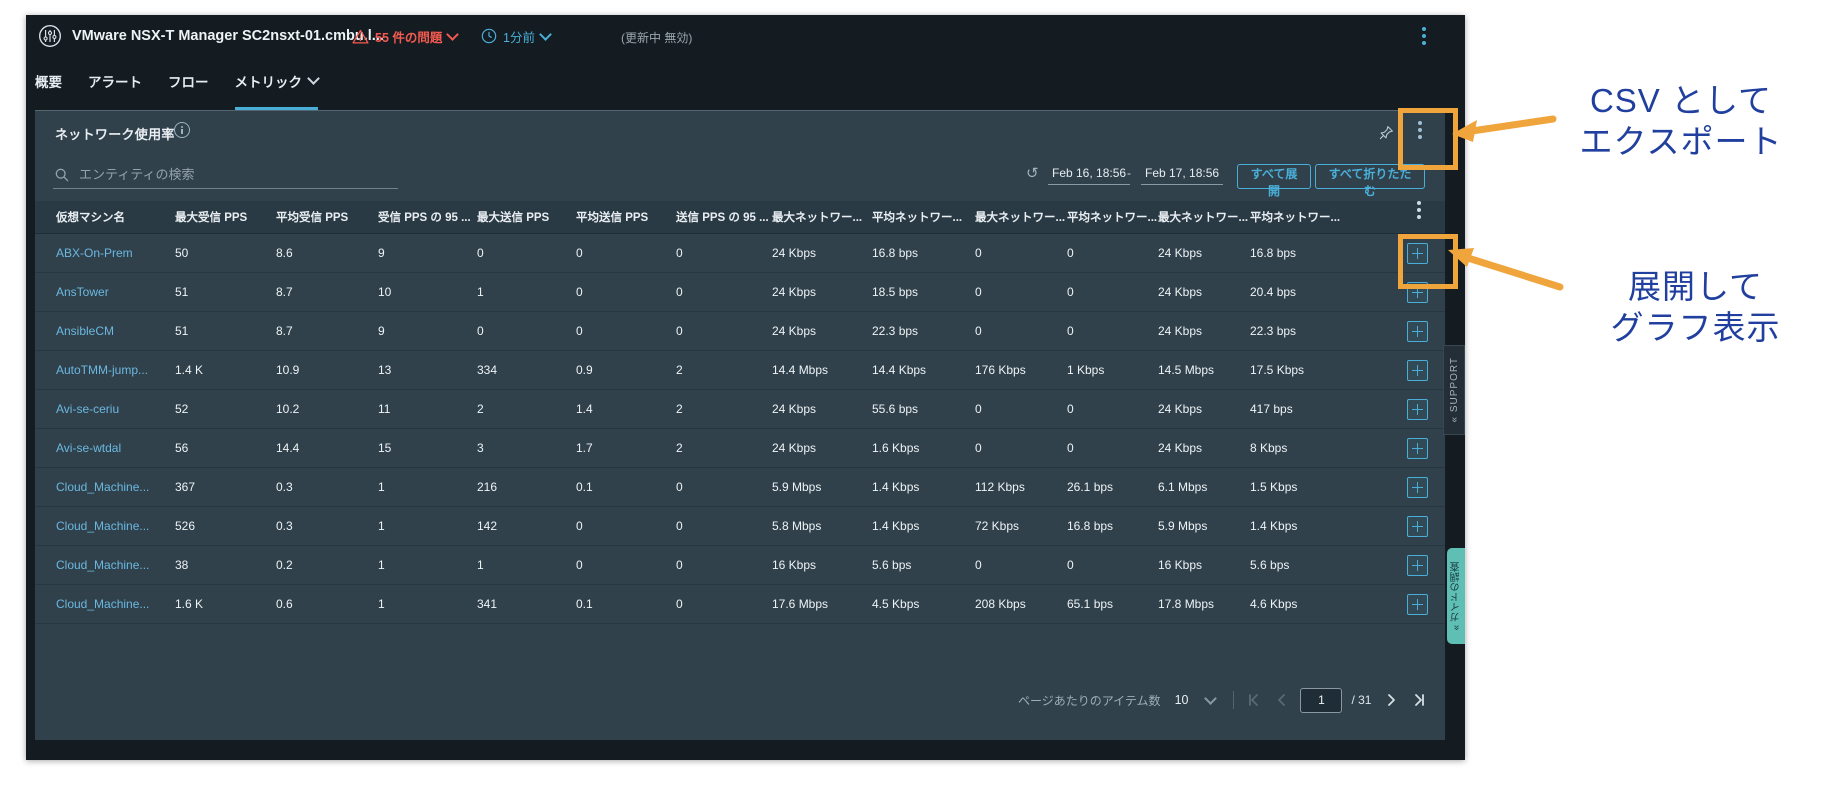 The height and width of the screenshot is (800, 1830). Describe the element at coordinates (1391, 700) in the screenshot. I see `next-page-button` at that location.